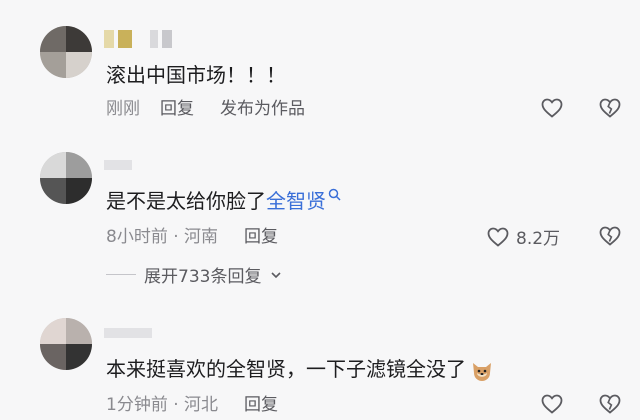  Describe the element at coordinates (137, 405) in the screenshot. I see `comment-time: 1分钟前` at that location.